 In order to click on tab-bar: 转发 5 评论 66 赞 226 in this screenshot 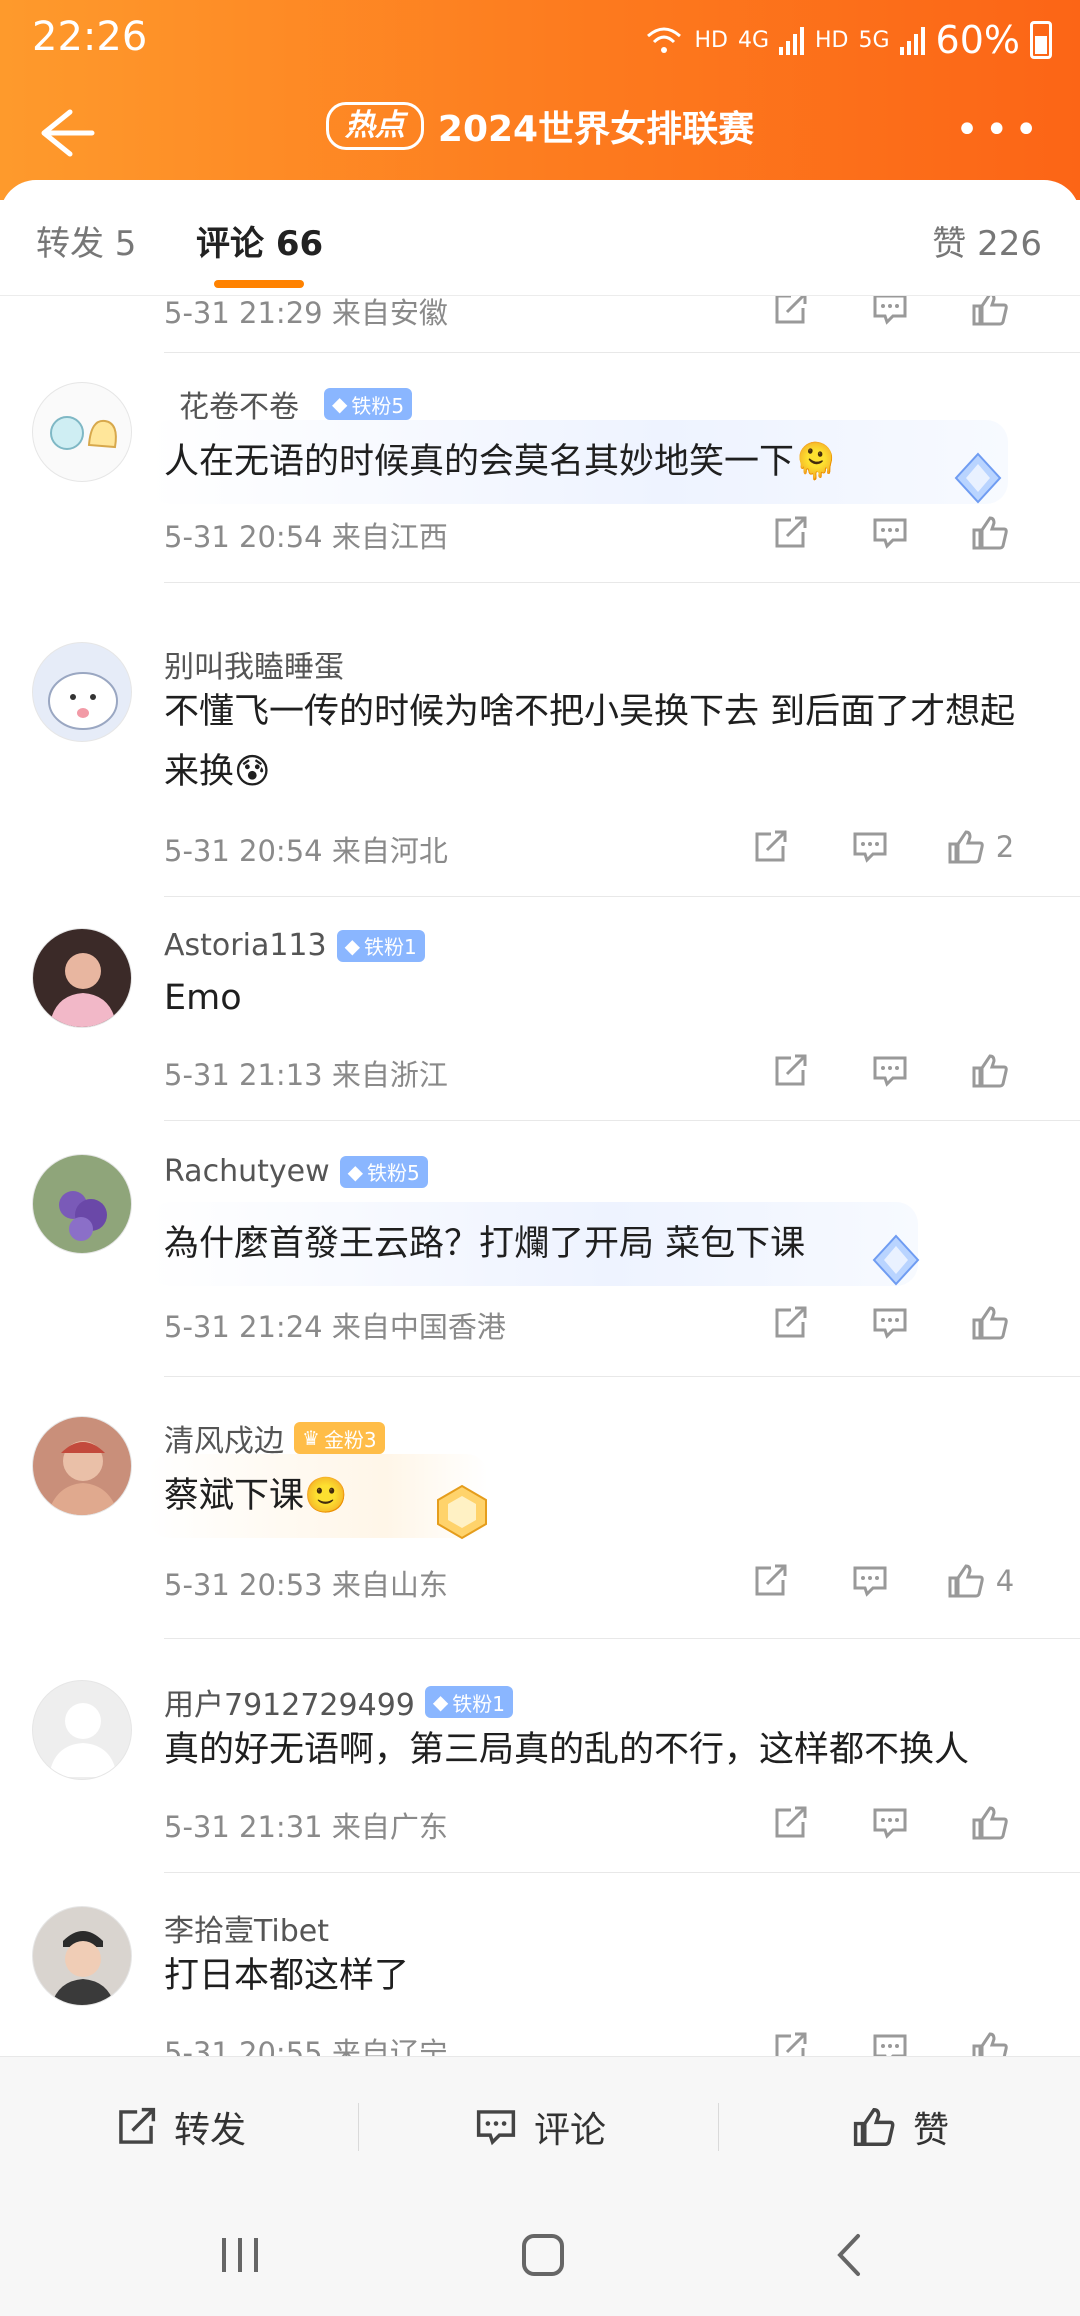, I will do `click(540, 238)`.